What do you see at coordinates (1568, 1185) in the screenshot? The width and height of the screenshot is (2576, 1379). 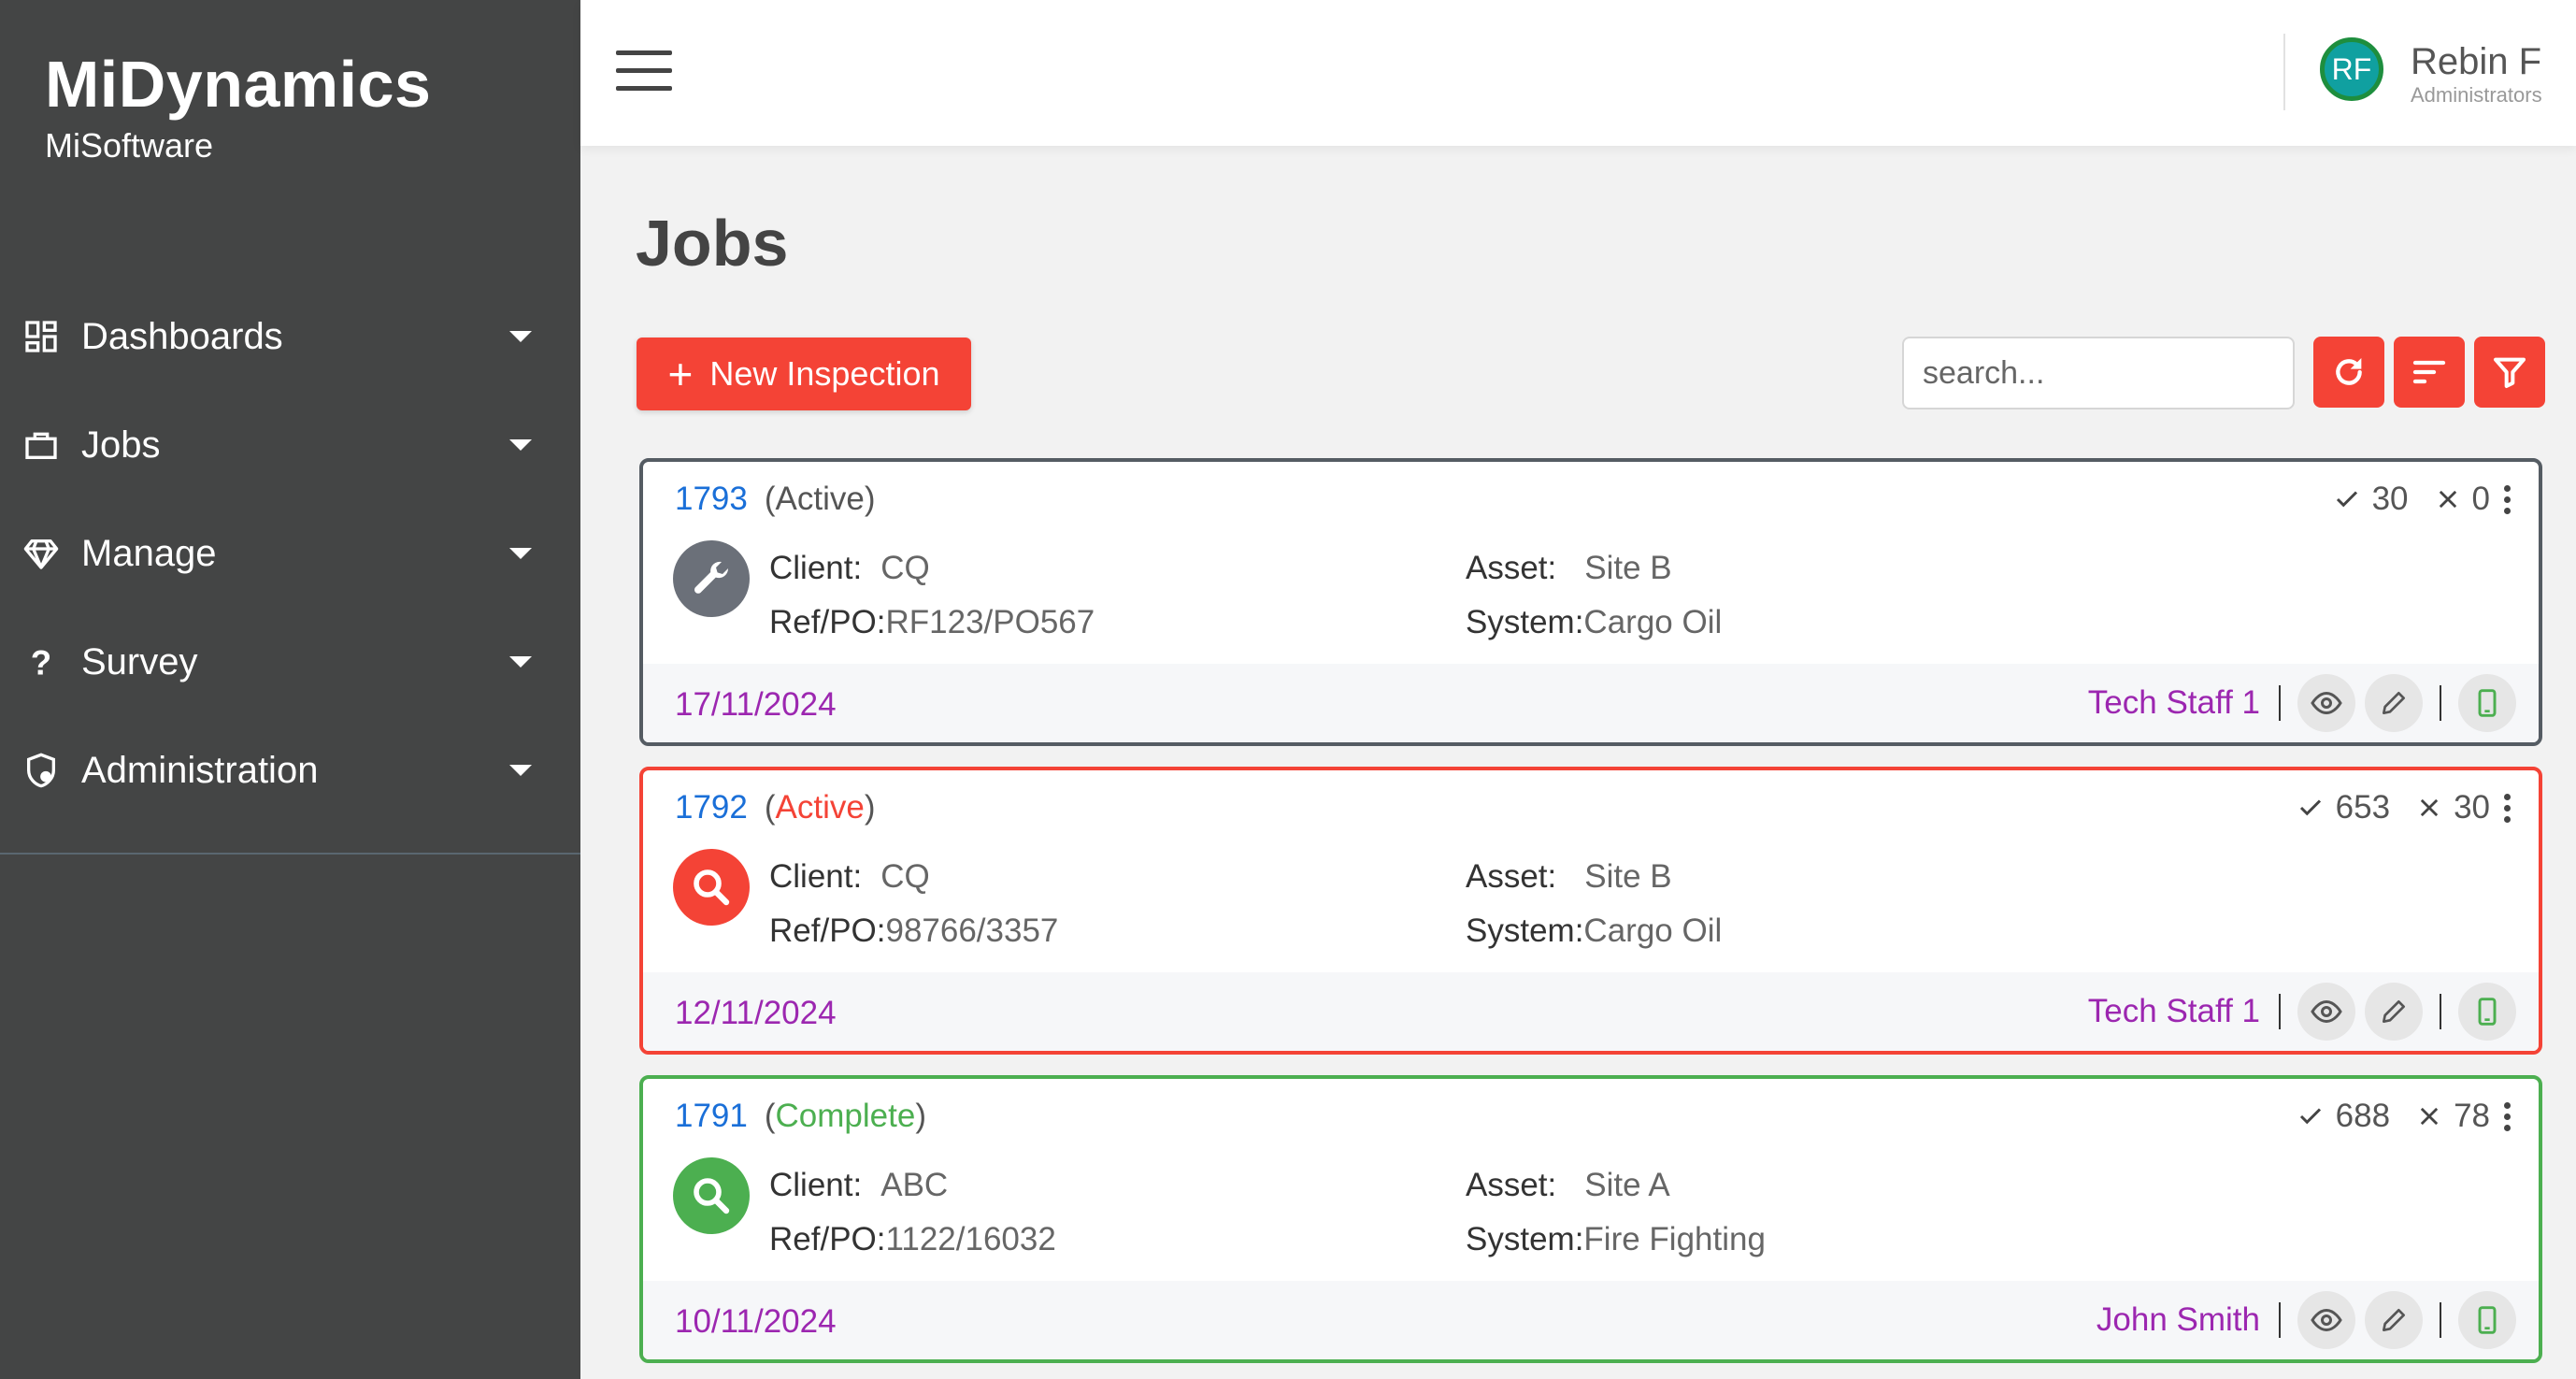 I see `asset-field: Asset: Site A` at bounding box center [1568, 1185].